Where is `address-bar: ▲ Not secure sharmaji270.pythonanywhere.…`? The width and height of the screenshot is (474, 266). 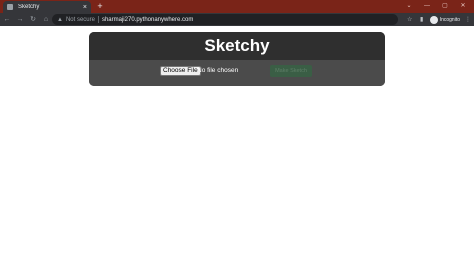 address-bar: ▲ Not secure sharmaji270.pythonanywhere.… is located at coordinates (225, 19).